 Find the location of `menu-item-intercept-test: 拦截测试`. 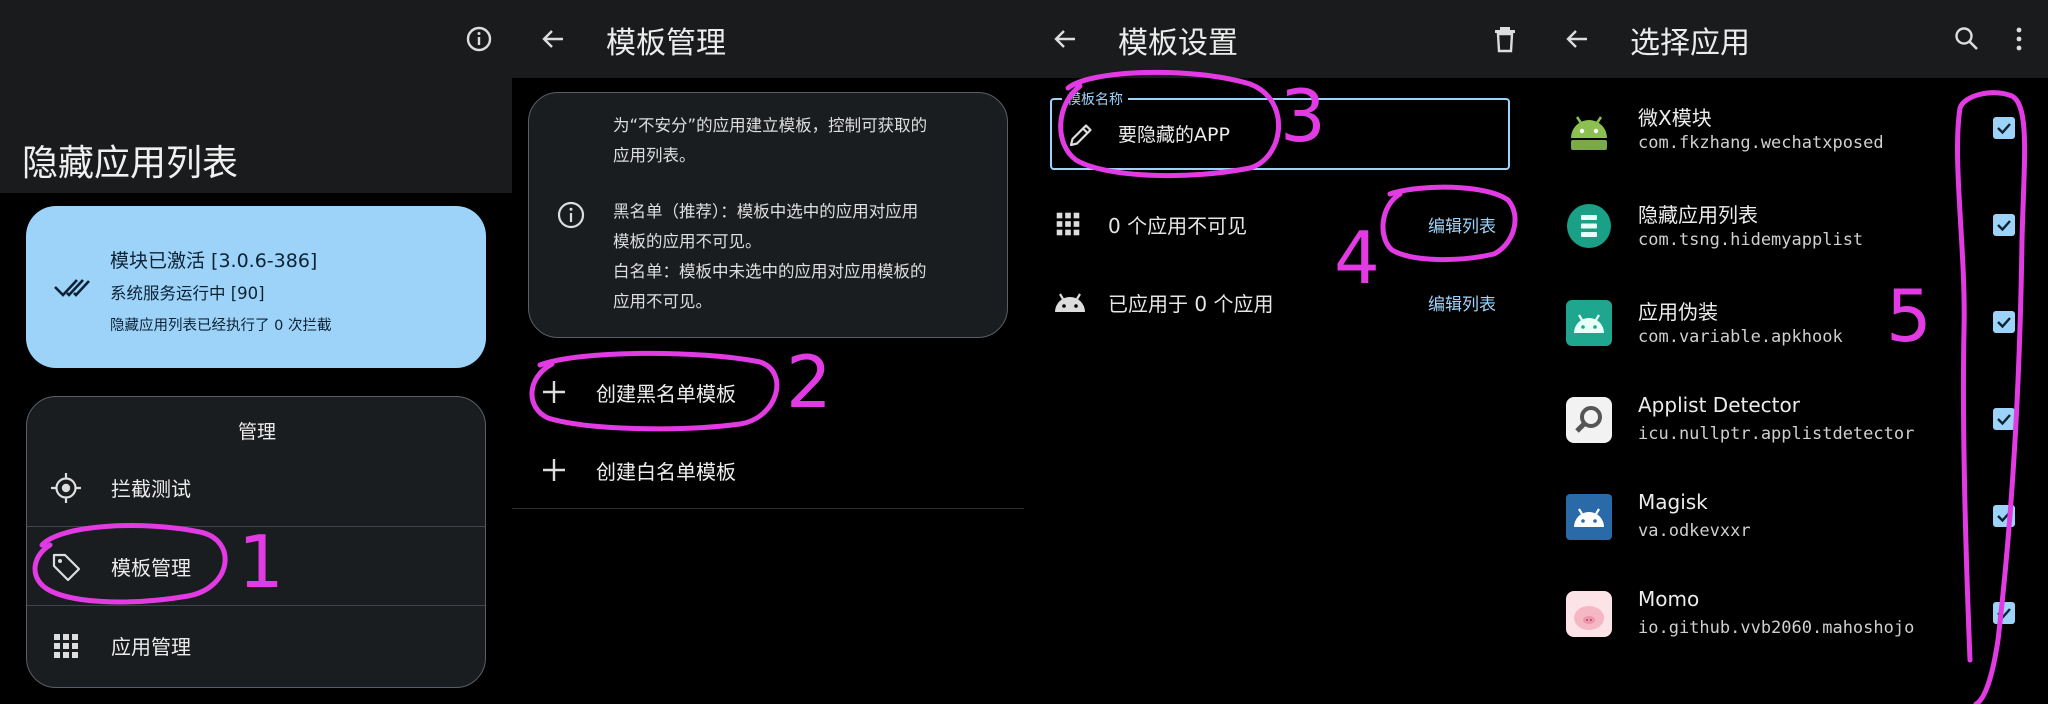

menu-item-intercept-test: 拦截测试 is located at coordinates (256, 486).